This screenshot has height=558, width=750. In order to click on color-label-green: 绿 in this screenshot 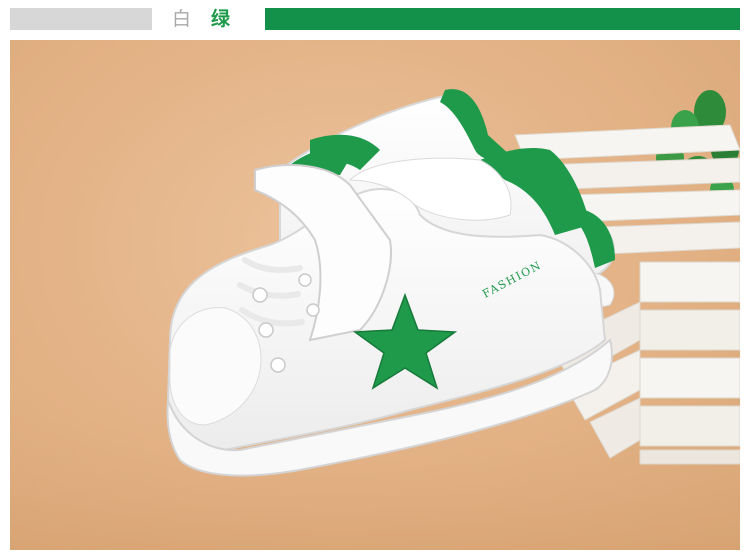, I will do `click(221, 19)`.